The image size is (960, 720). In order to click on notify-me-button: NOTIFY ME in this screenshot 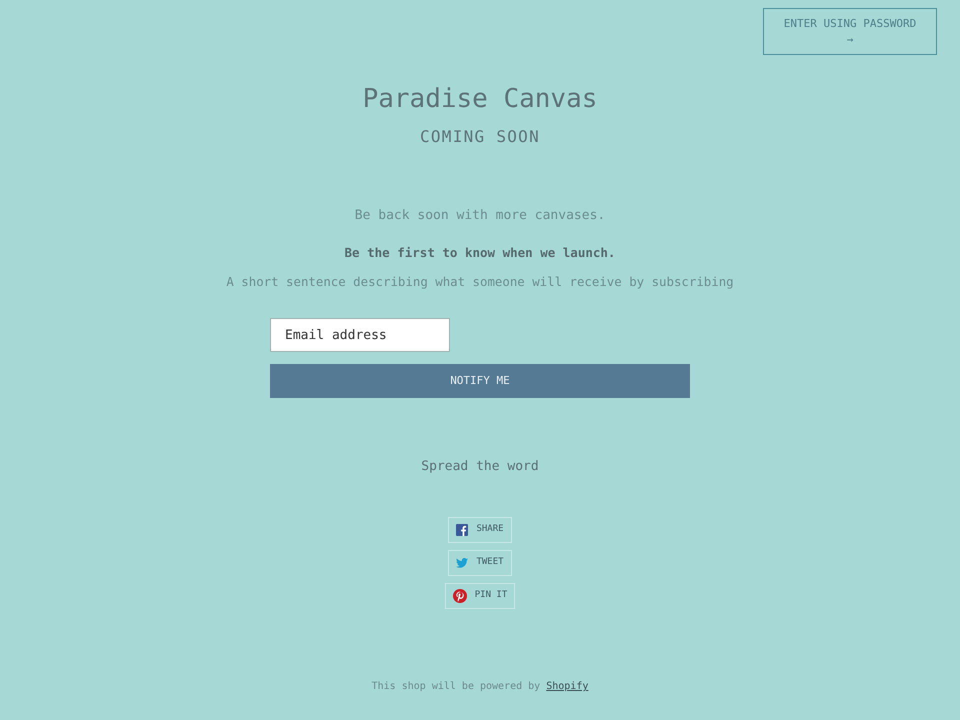, I will do `click(480, 381)`.